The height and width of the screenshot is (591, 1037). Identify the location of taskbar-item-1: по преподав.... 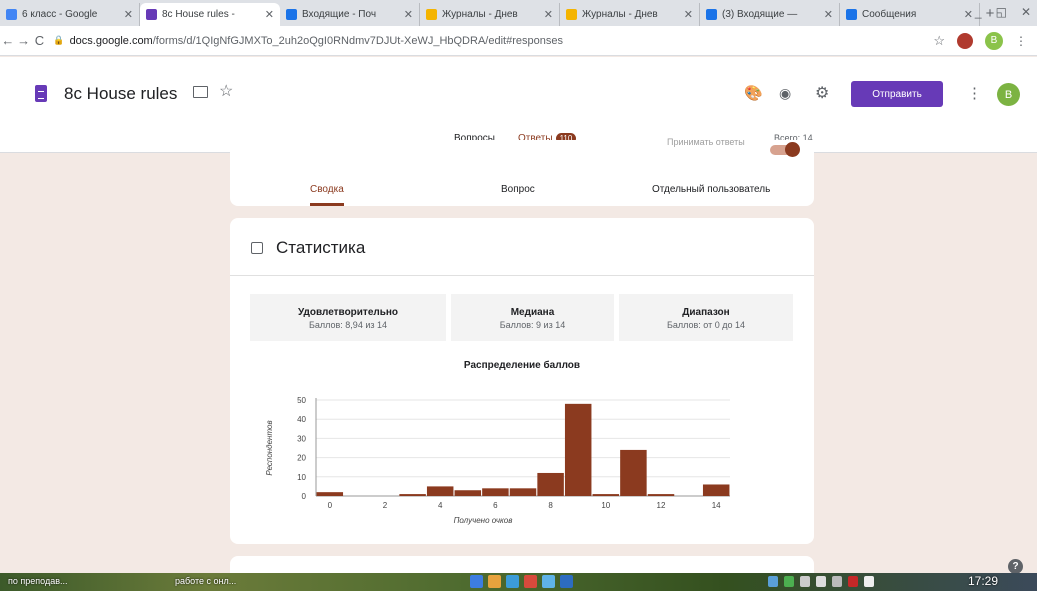
(37, 581).